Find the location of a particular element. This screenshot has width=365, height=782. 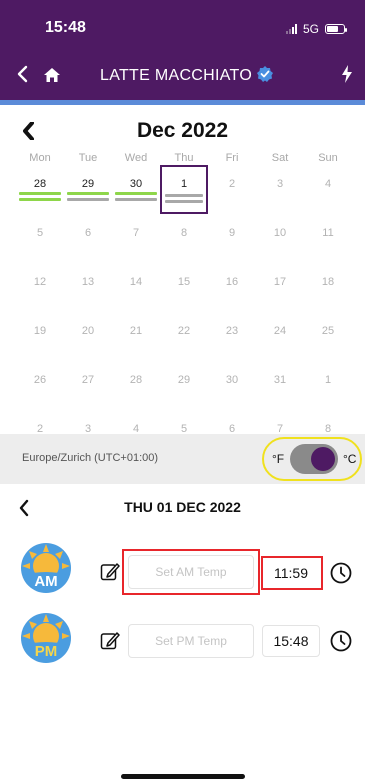

weekday-header: Mon Tue Wed Thu Fri Sat Sun is located at coordinates (184, 158).